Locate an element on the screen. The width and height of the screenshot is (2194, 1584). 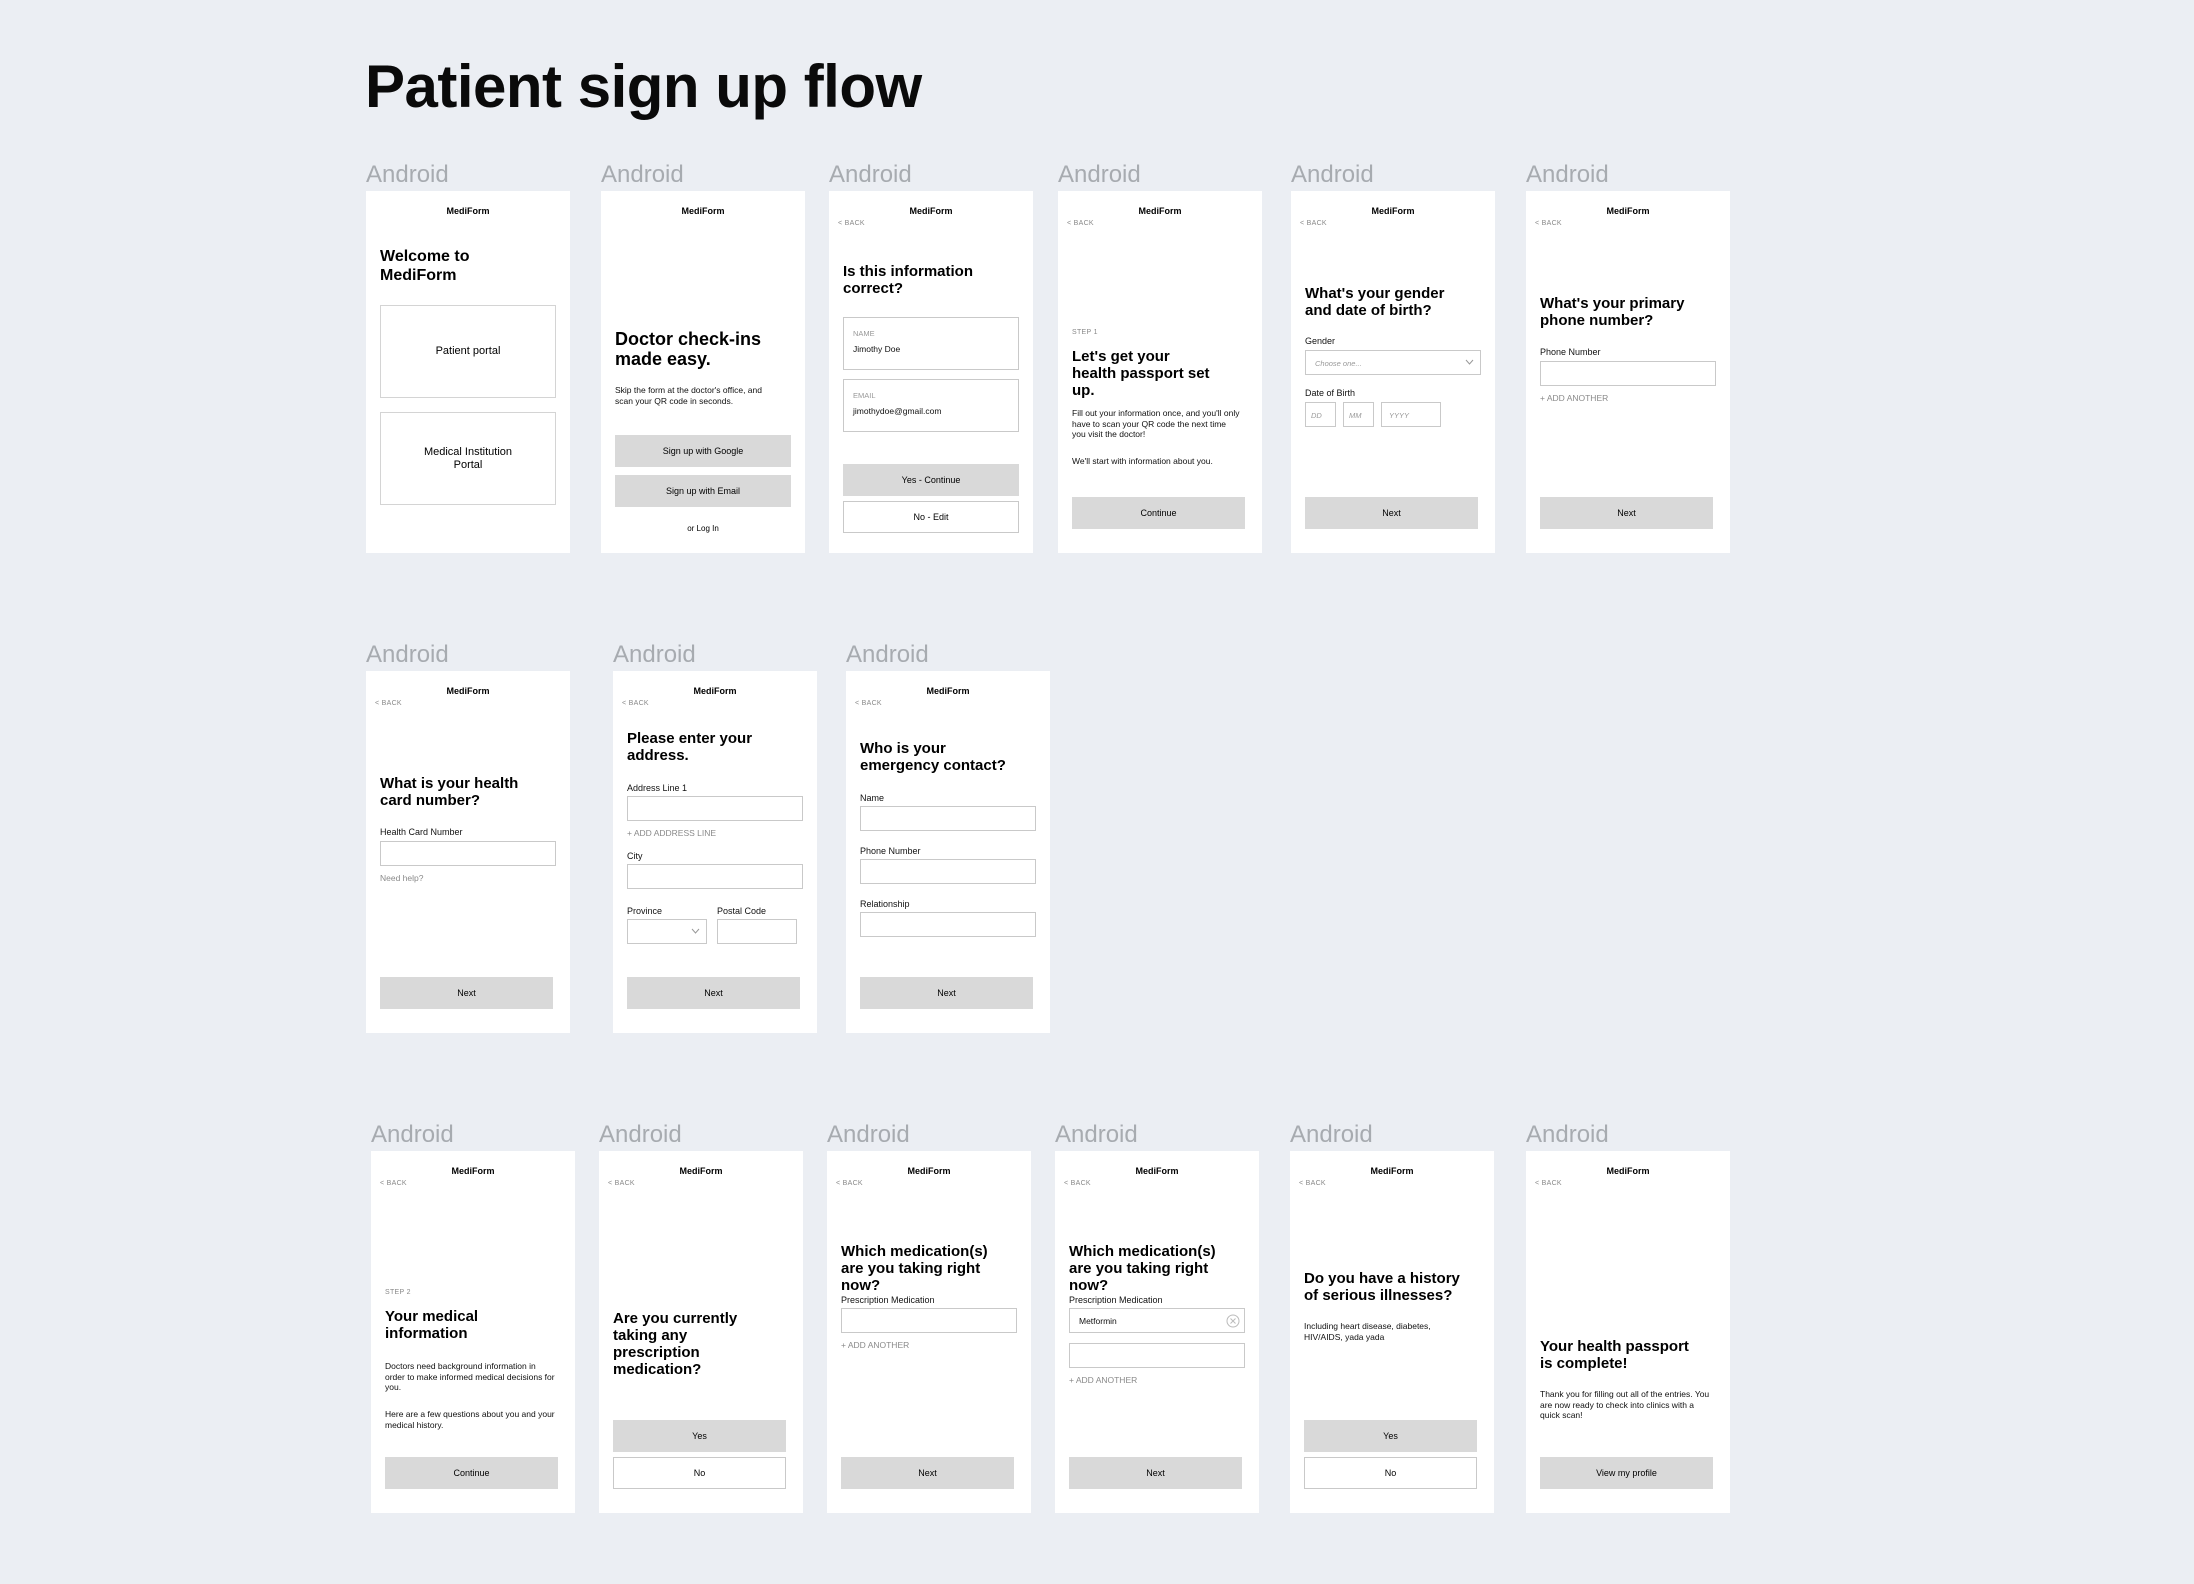
health-card-input is located at coordinates (468, 853).